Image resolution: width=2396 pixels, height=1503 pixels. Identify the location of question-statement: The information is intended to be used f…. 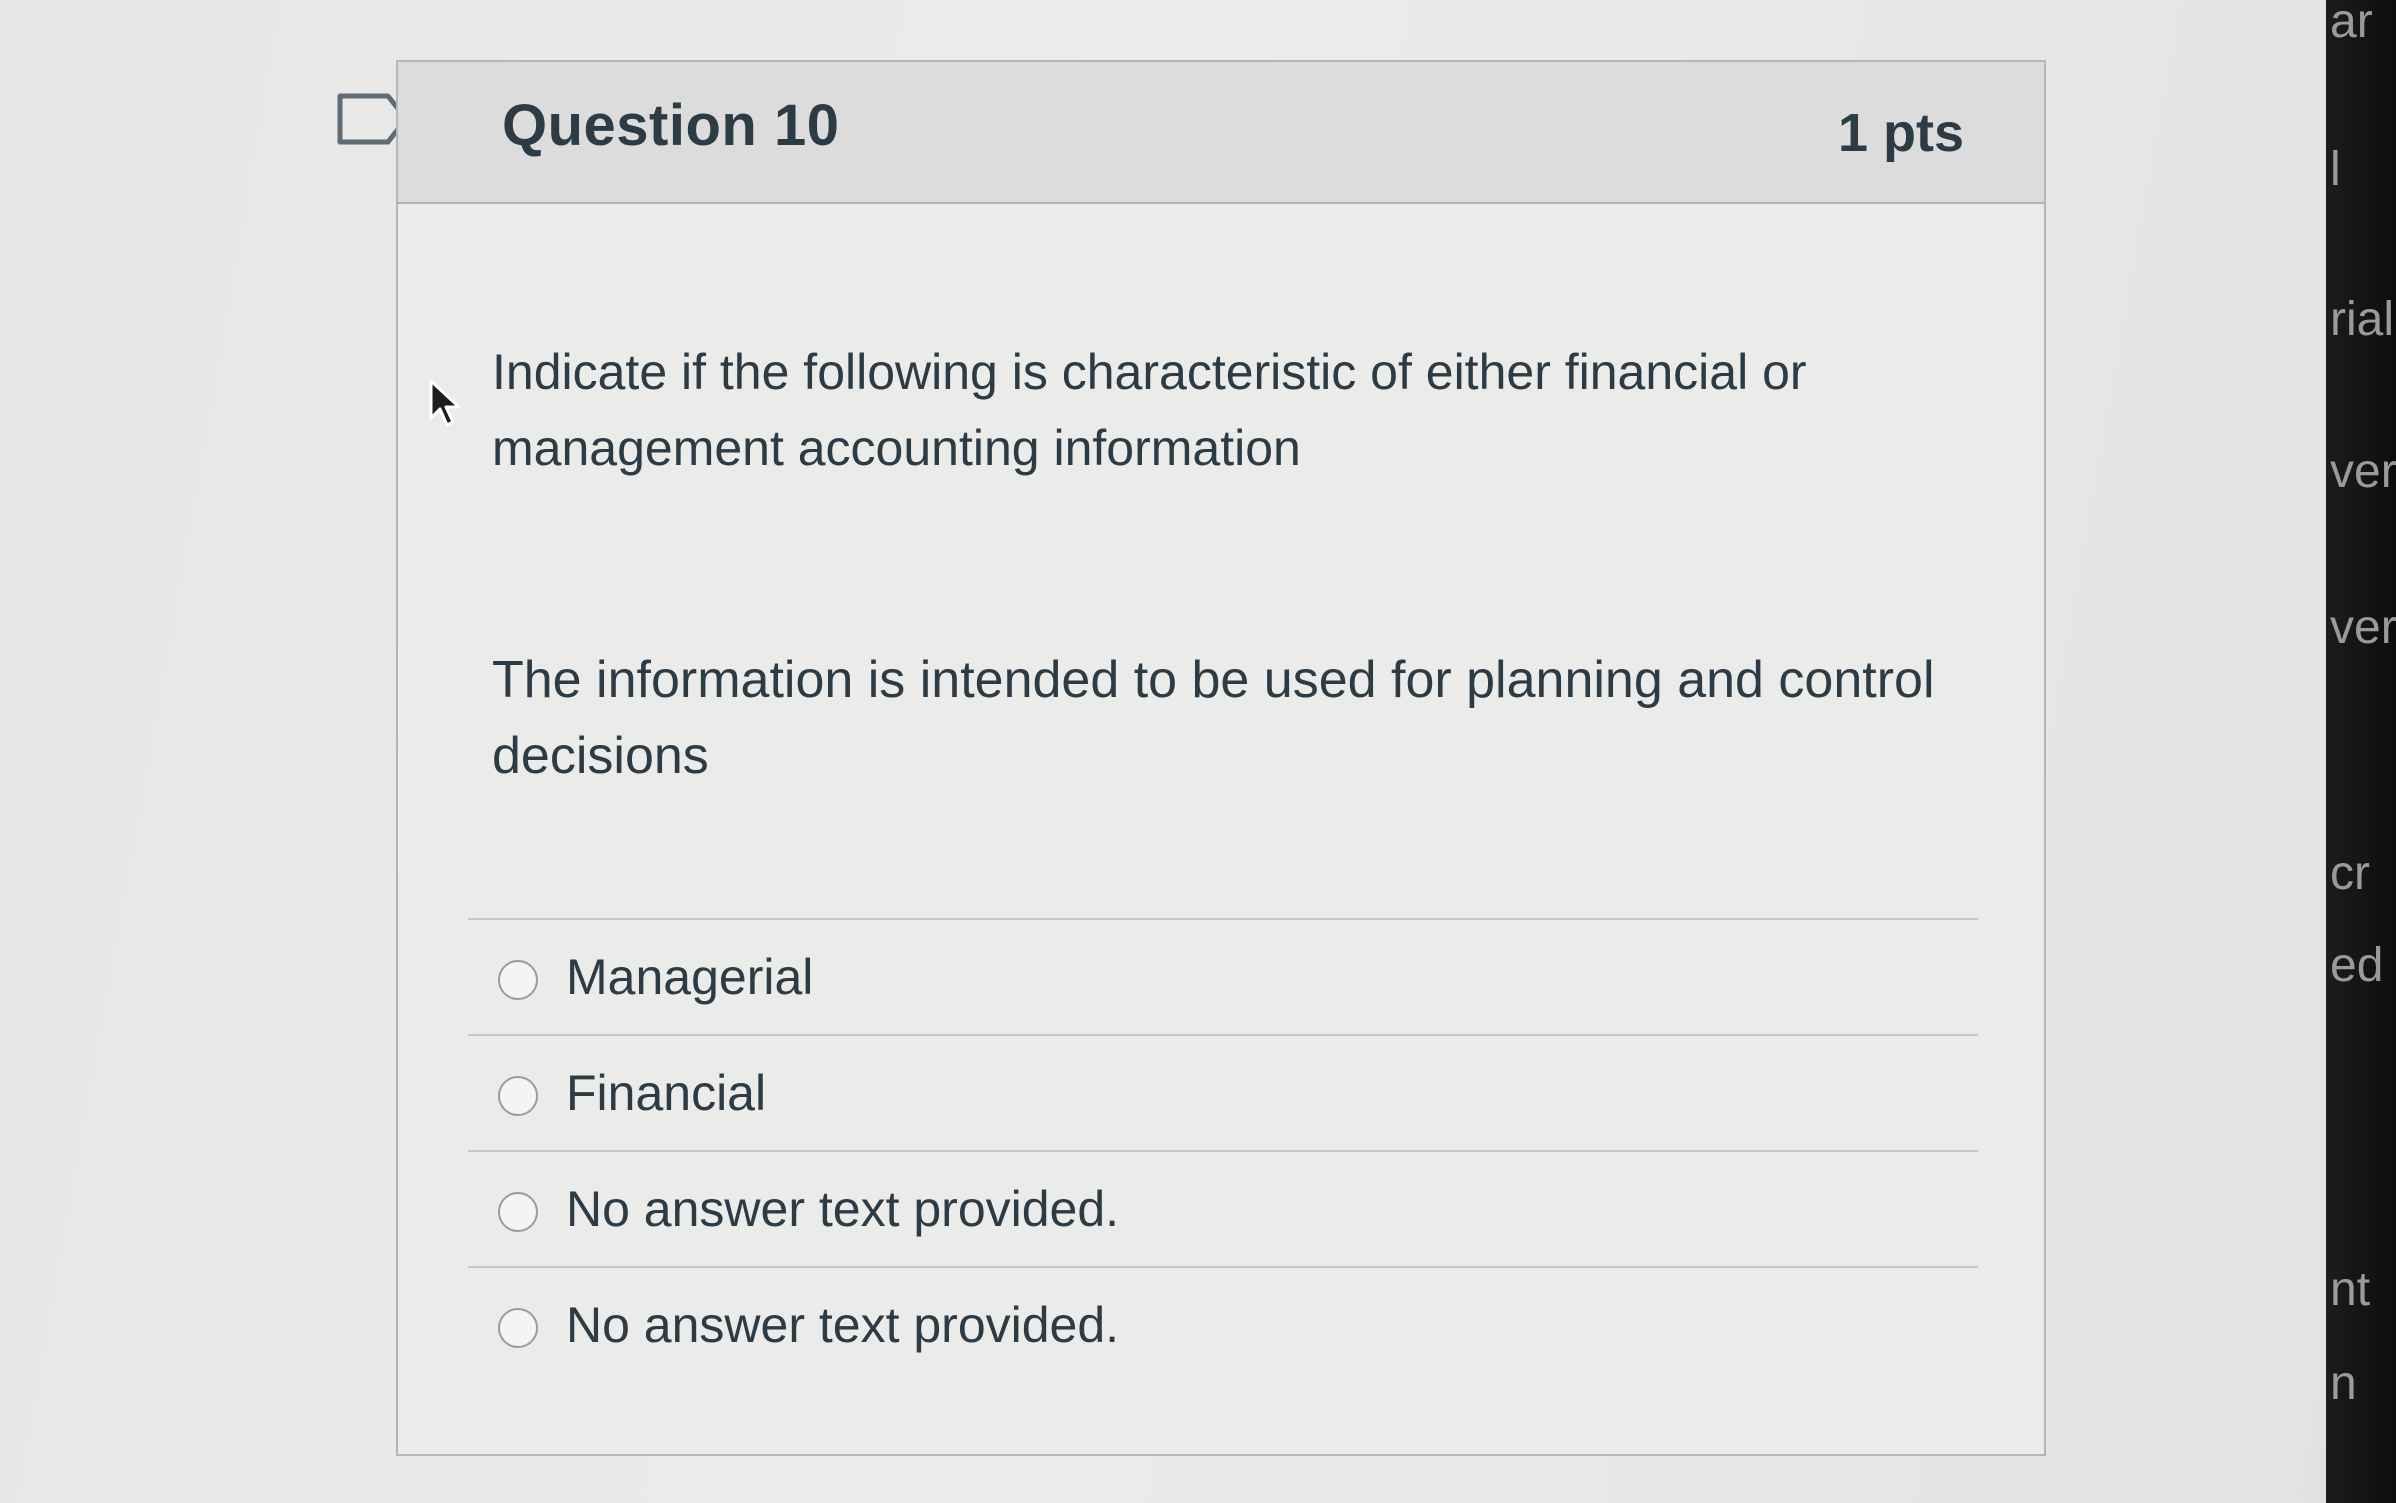
(1213, 718).